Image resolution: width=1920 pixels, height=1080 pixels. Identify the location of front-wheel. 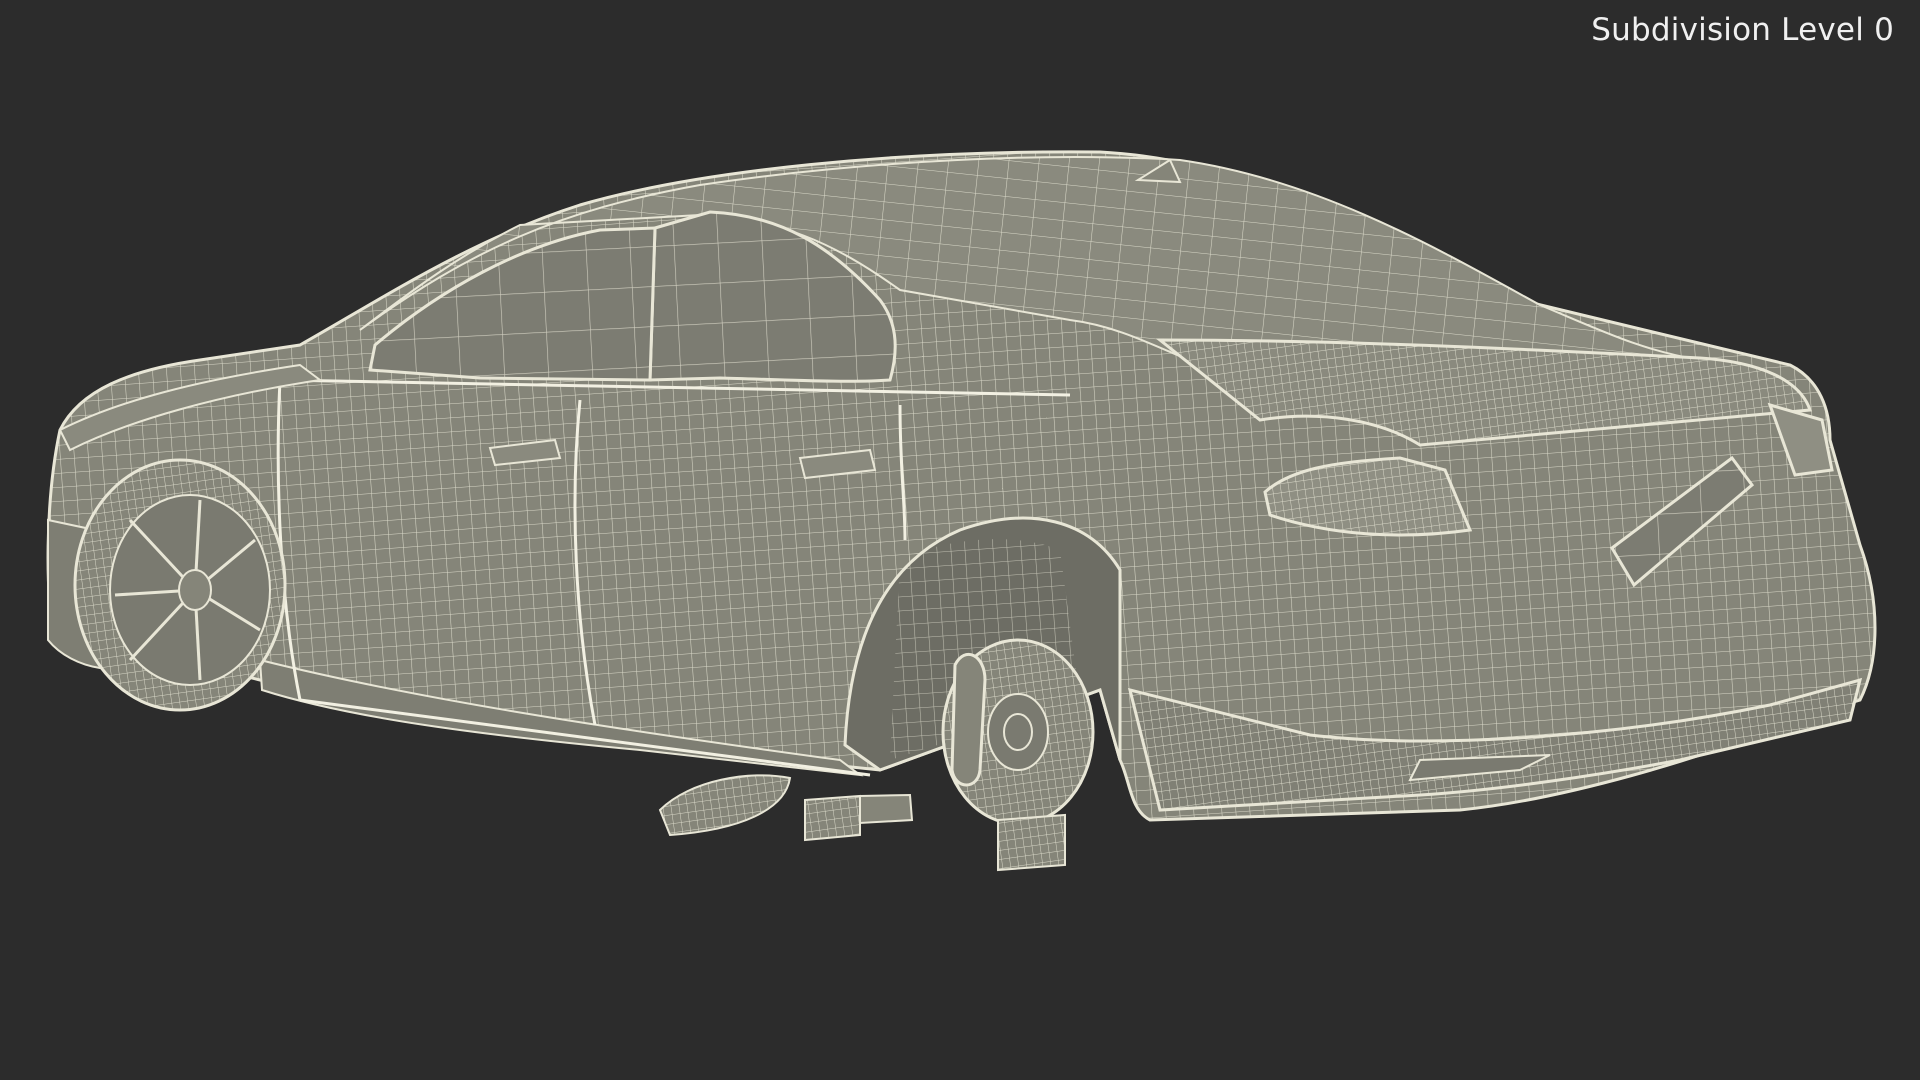
(180, 585).